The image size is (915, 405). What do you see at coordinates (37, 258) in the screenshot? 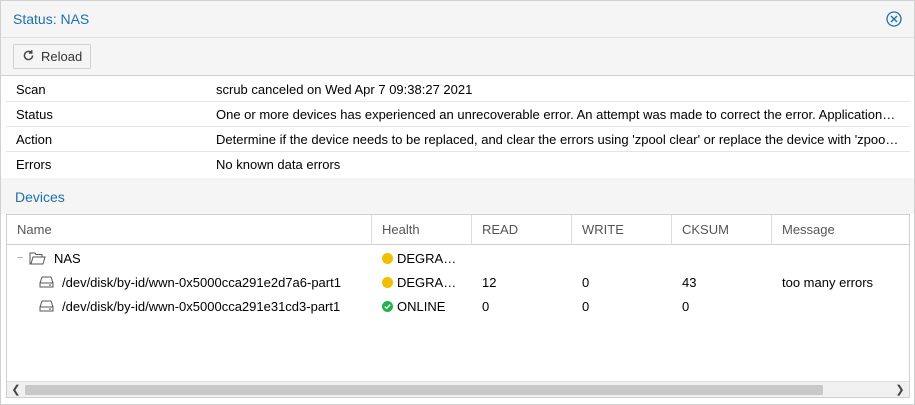
I see `folder-icon` at bounding box center [37, 258].